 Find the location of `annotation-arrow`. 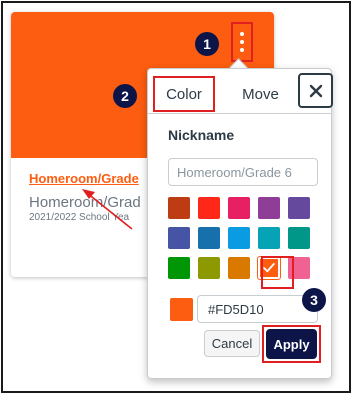

annotation-arrow is located at coordinates (107, 209).